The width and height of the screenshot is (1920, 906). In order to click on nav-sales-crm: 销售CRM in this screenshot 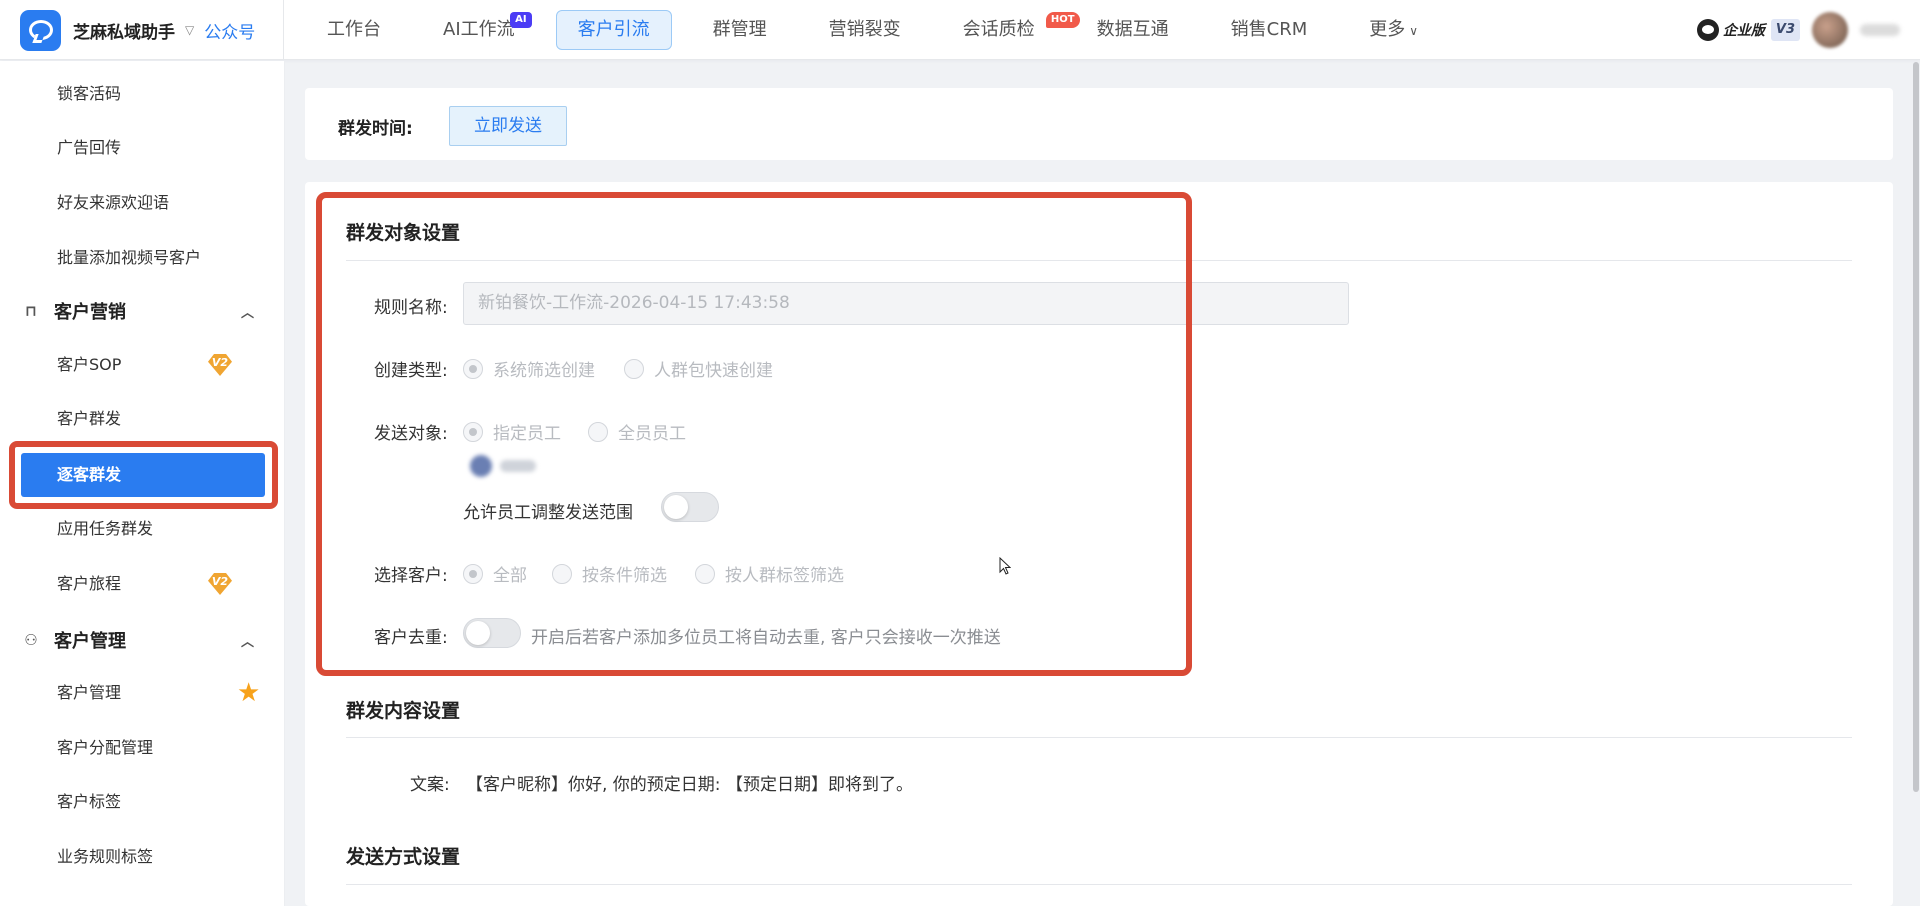, I will do `click(1269, 30)`.